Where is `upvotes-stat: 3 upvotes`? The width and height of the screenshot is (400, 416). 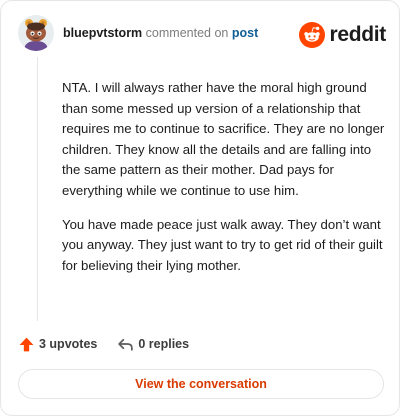
upvotes-stat: 3 upvotes is located at coordinates (57, 344).